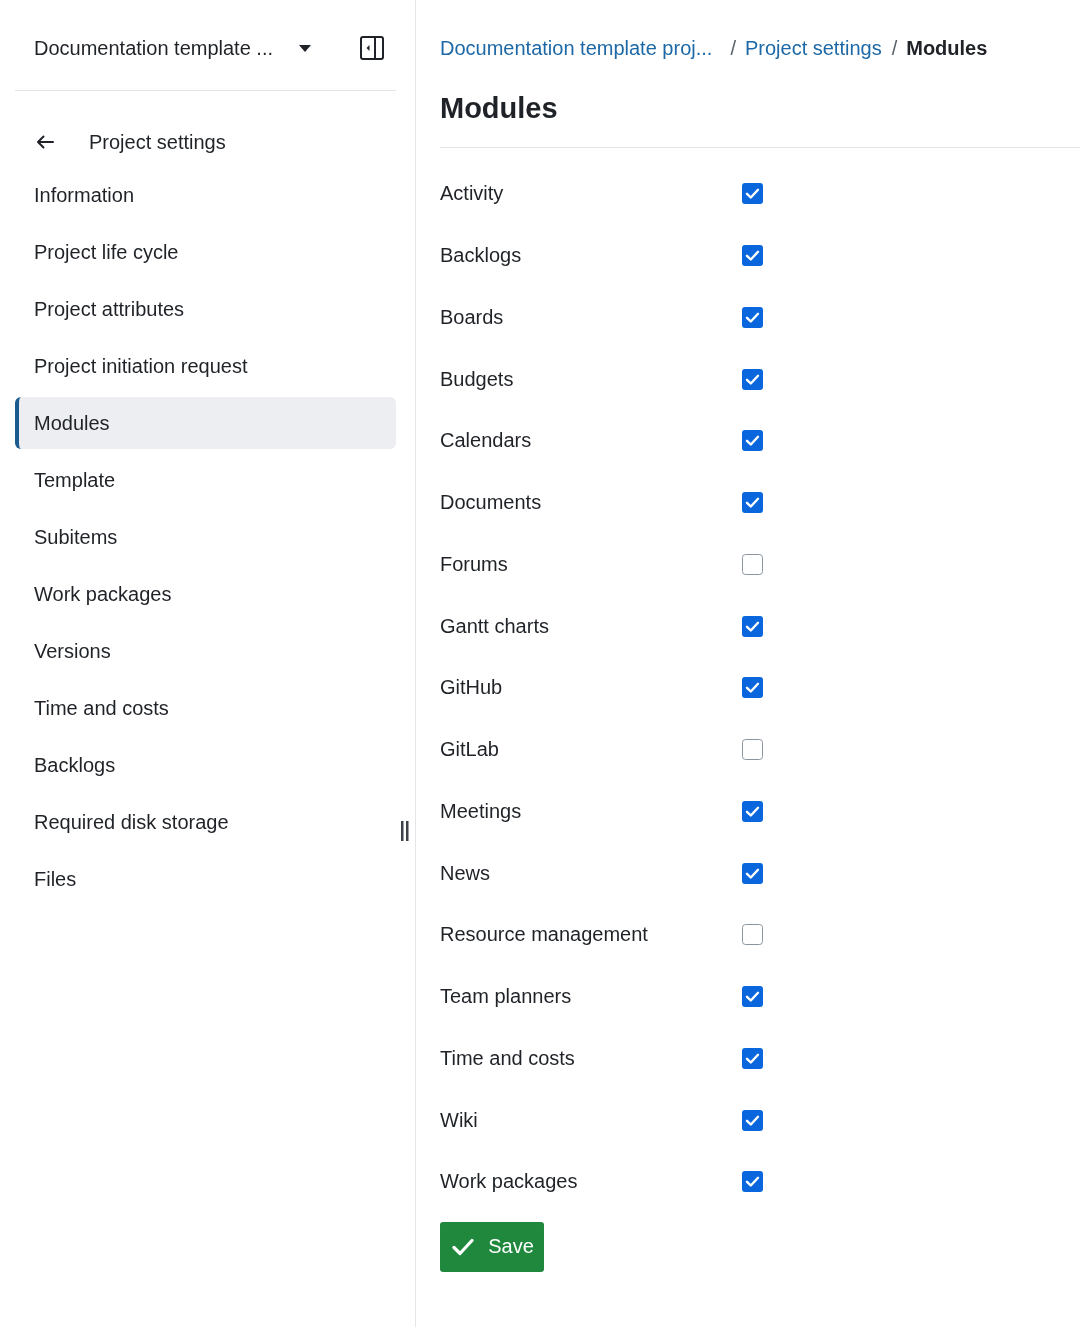 The height and width of the screenshot is (1327, 1080). I want to click on module-label: News, so click(465, 873).